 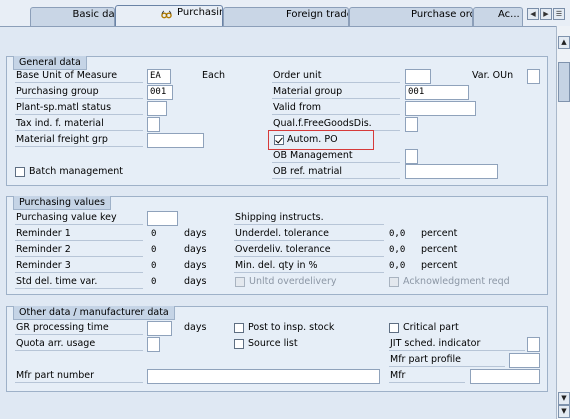 What do you see at coordinates (533, 76) in the screenshot?
I see `var-oun-input` at bounding box center [533, 76].